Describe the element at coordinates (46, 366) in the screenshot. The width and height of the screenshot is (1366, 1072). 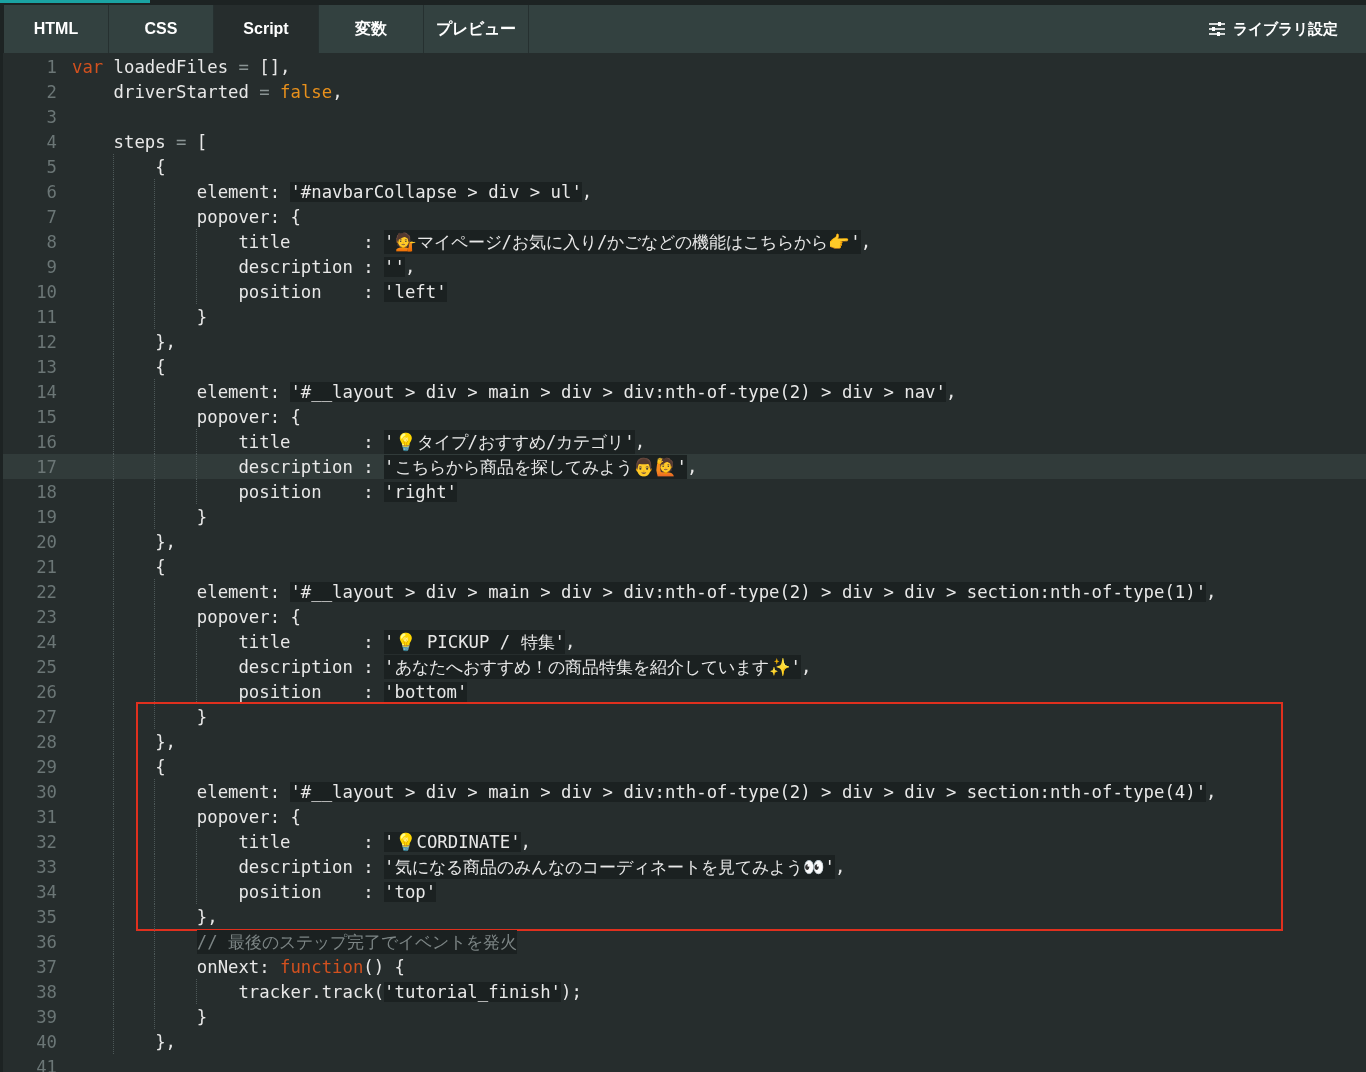
I see `line-number: 13` at that location.